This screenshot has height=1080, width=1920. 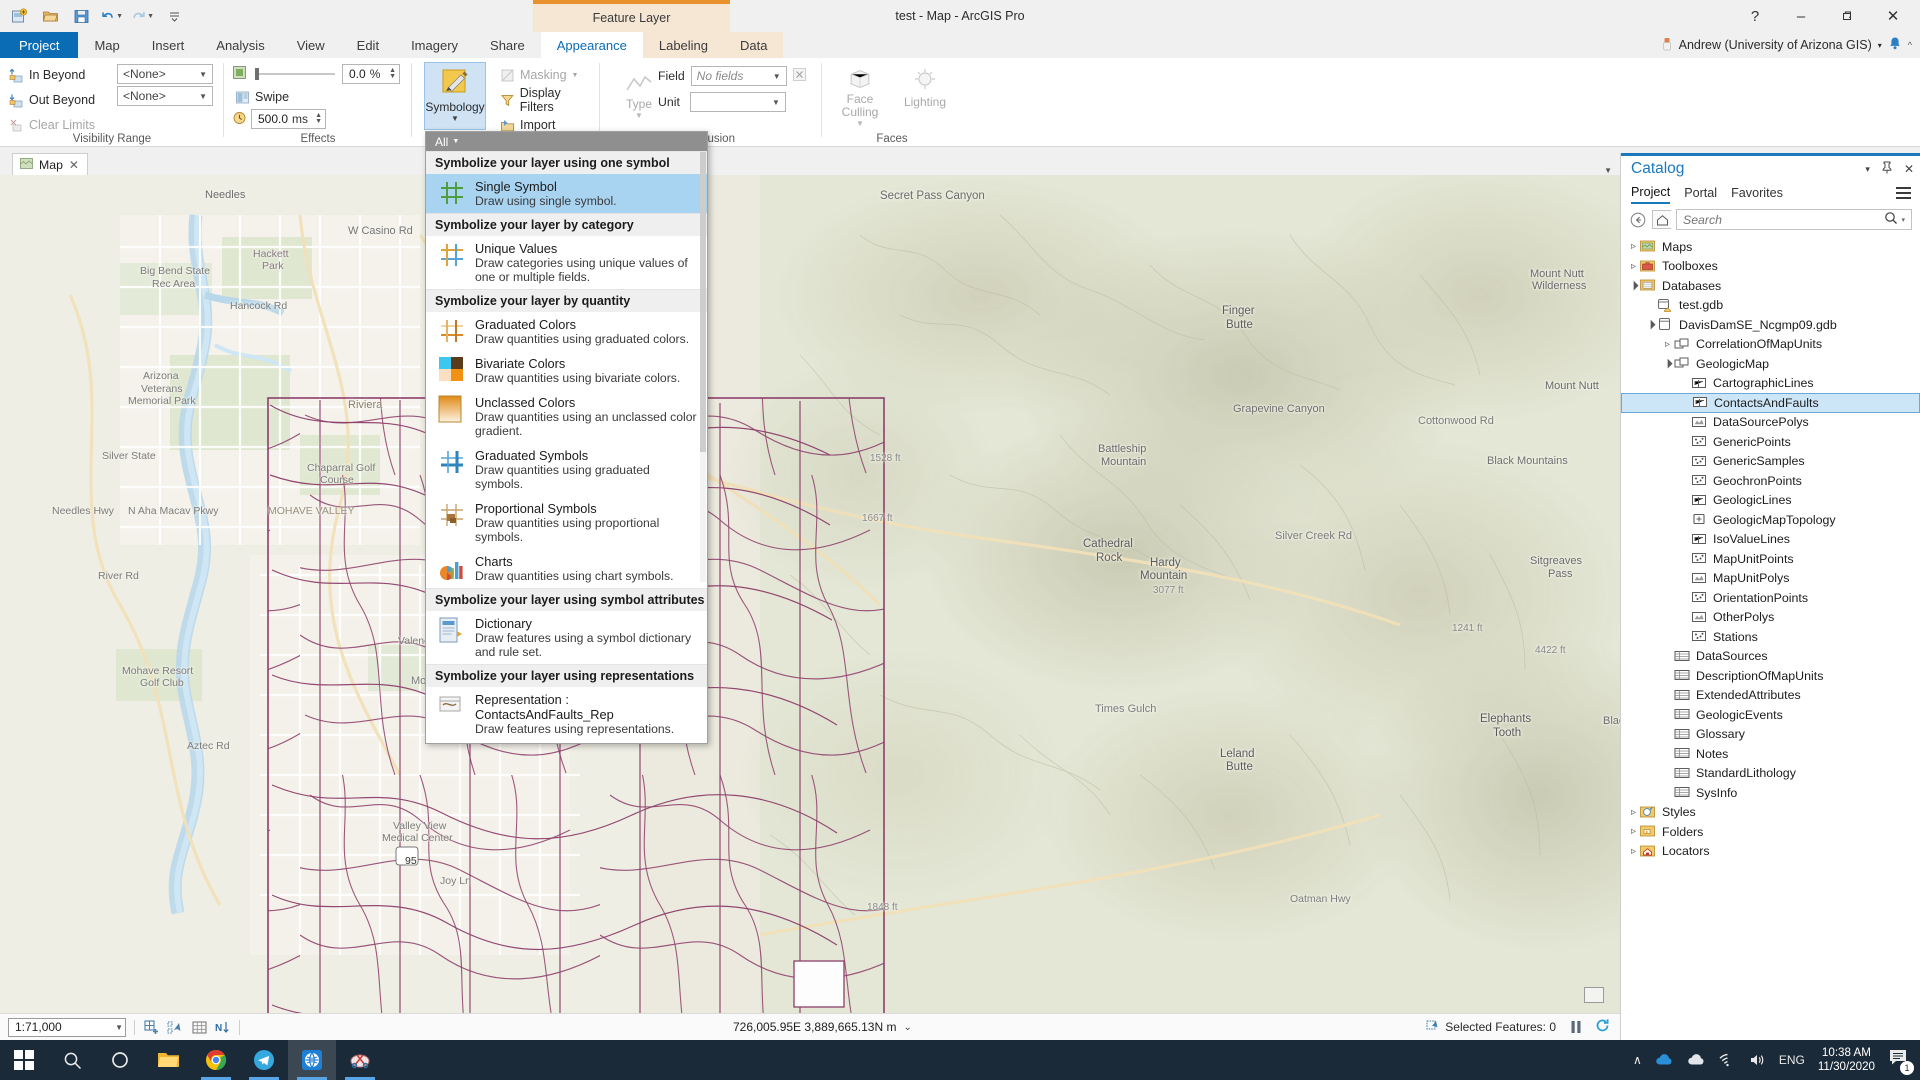 I want to click on catalog-tree-item: GenericPoints, so click(x=1770, y=442).